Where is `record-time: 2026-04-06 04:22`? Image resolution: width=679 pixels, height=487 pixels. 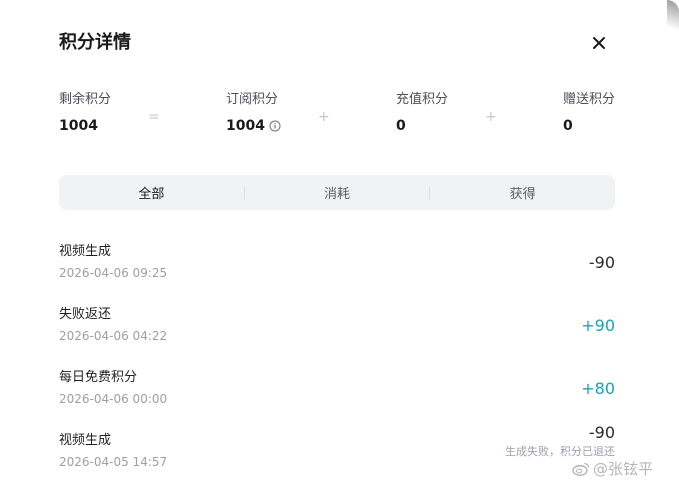 record-time: 2026-04-06 04:22 is located at coordinates (113, 336).